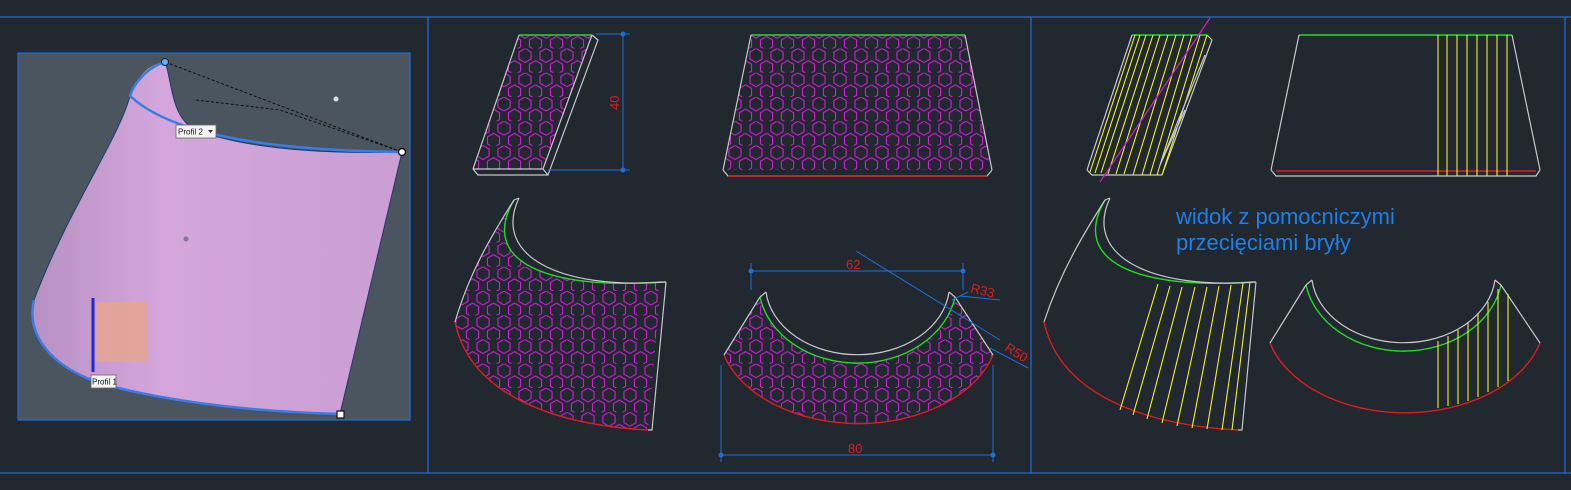 The height and width of the screenshot is (490, 1571). Describe the element at coordinates (855, 448) in the screenshot. I see `dimension-bottom-width-text: 80` at that location.